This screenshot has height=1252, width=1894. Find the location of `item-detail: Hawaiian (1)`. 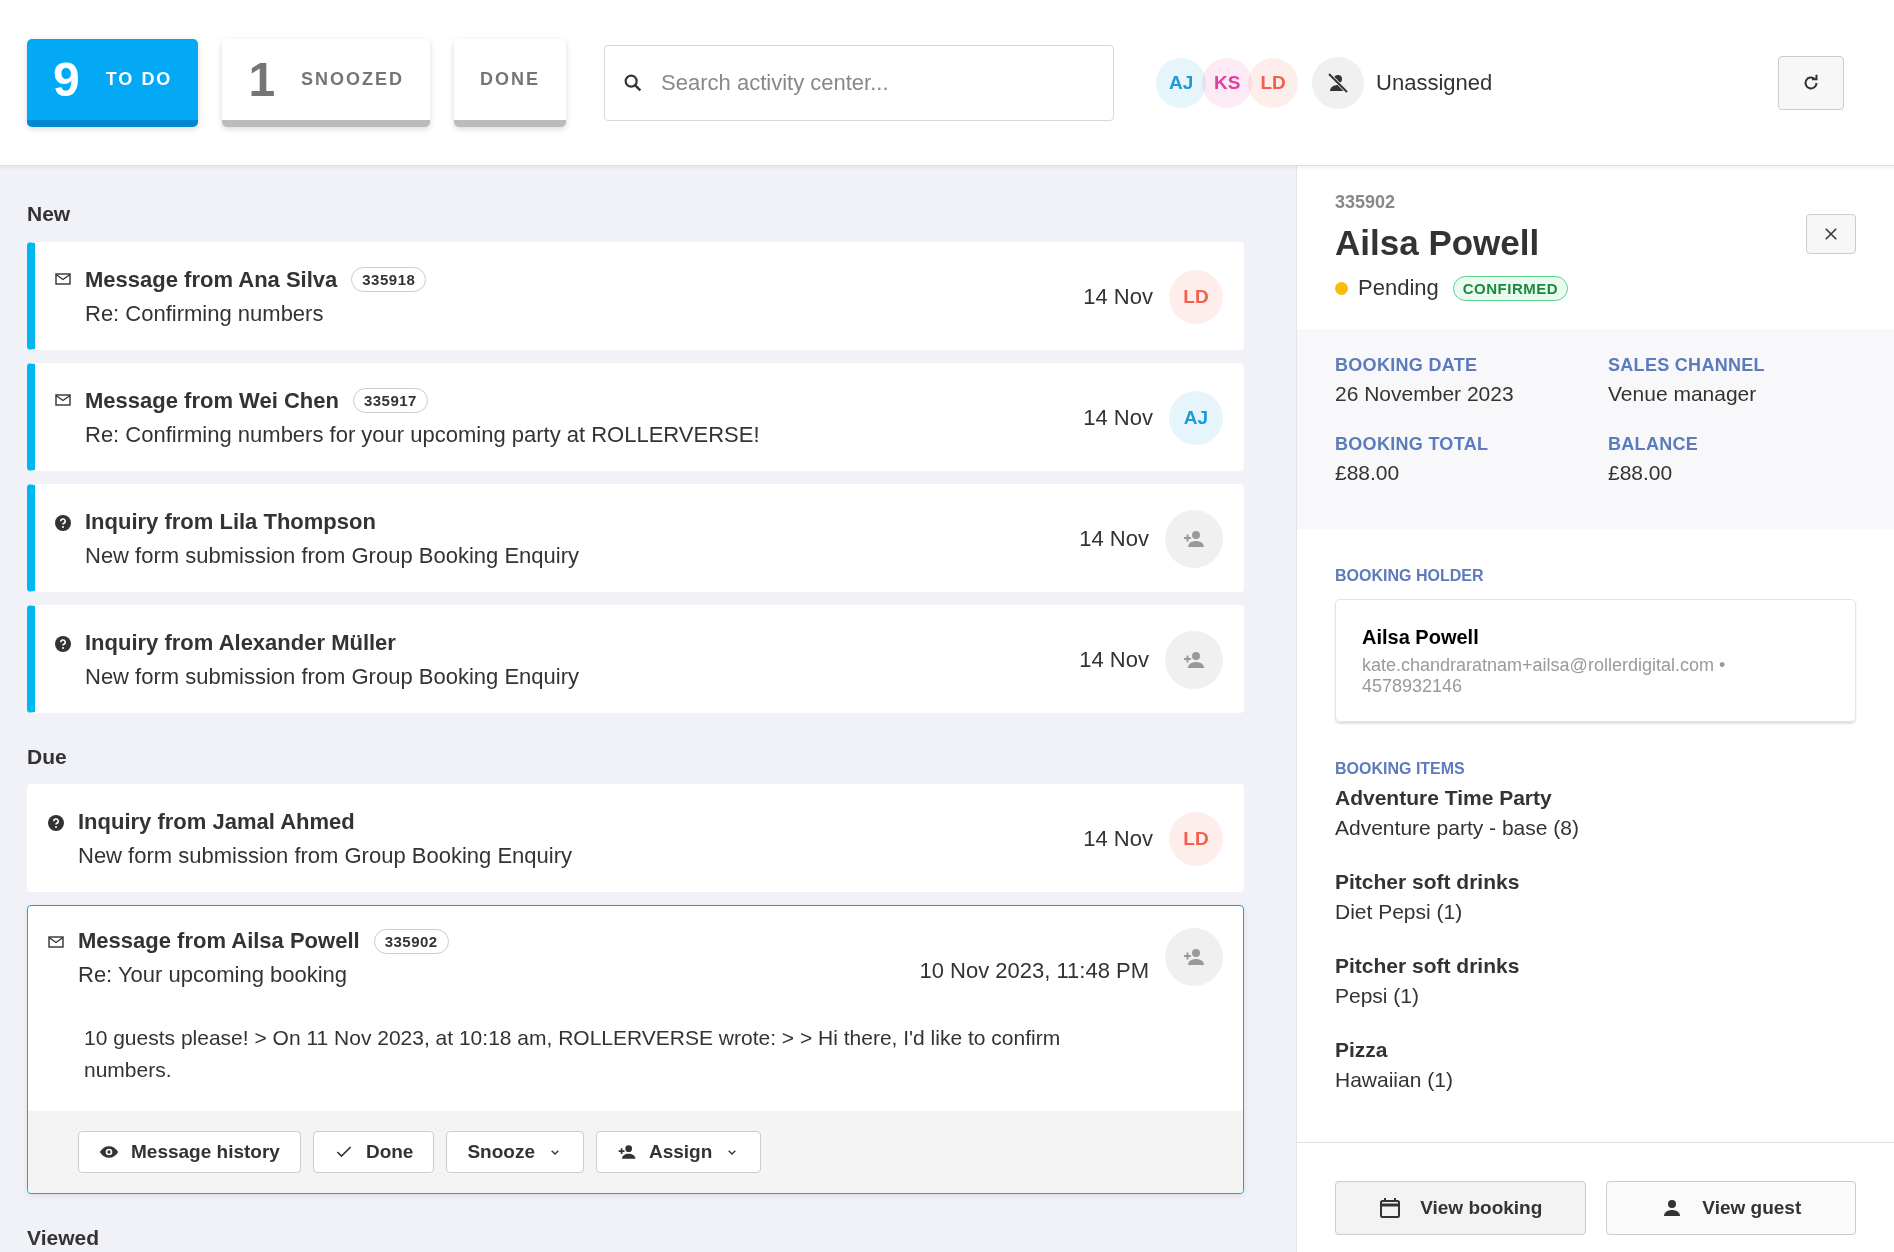

item-detail: Hawaiian (1) is located at coordinates (1394, 1080).